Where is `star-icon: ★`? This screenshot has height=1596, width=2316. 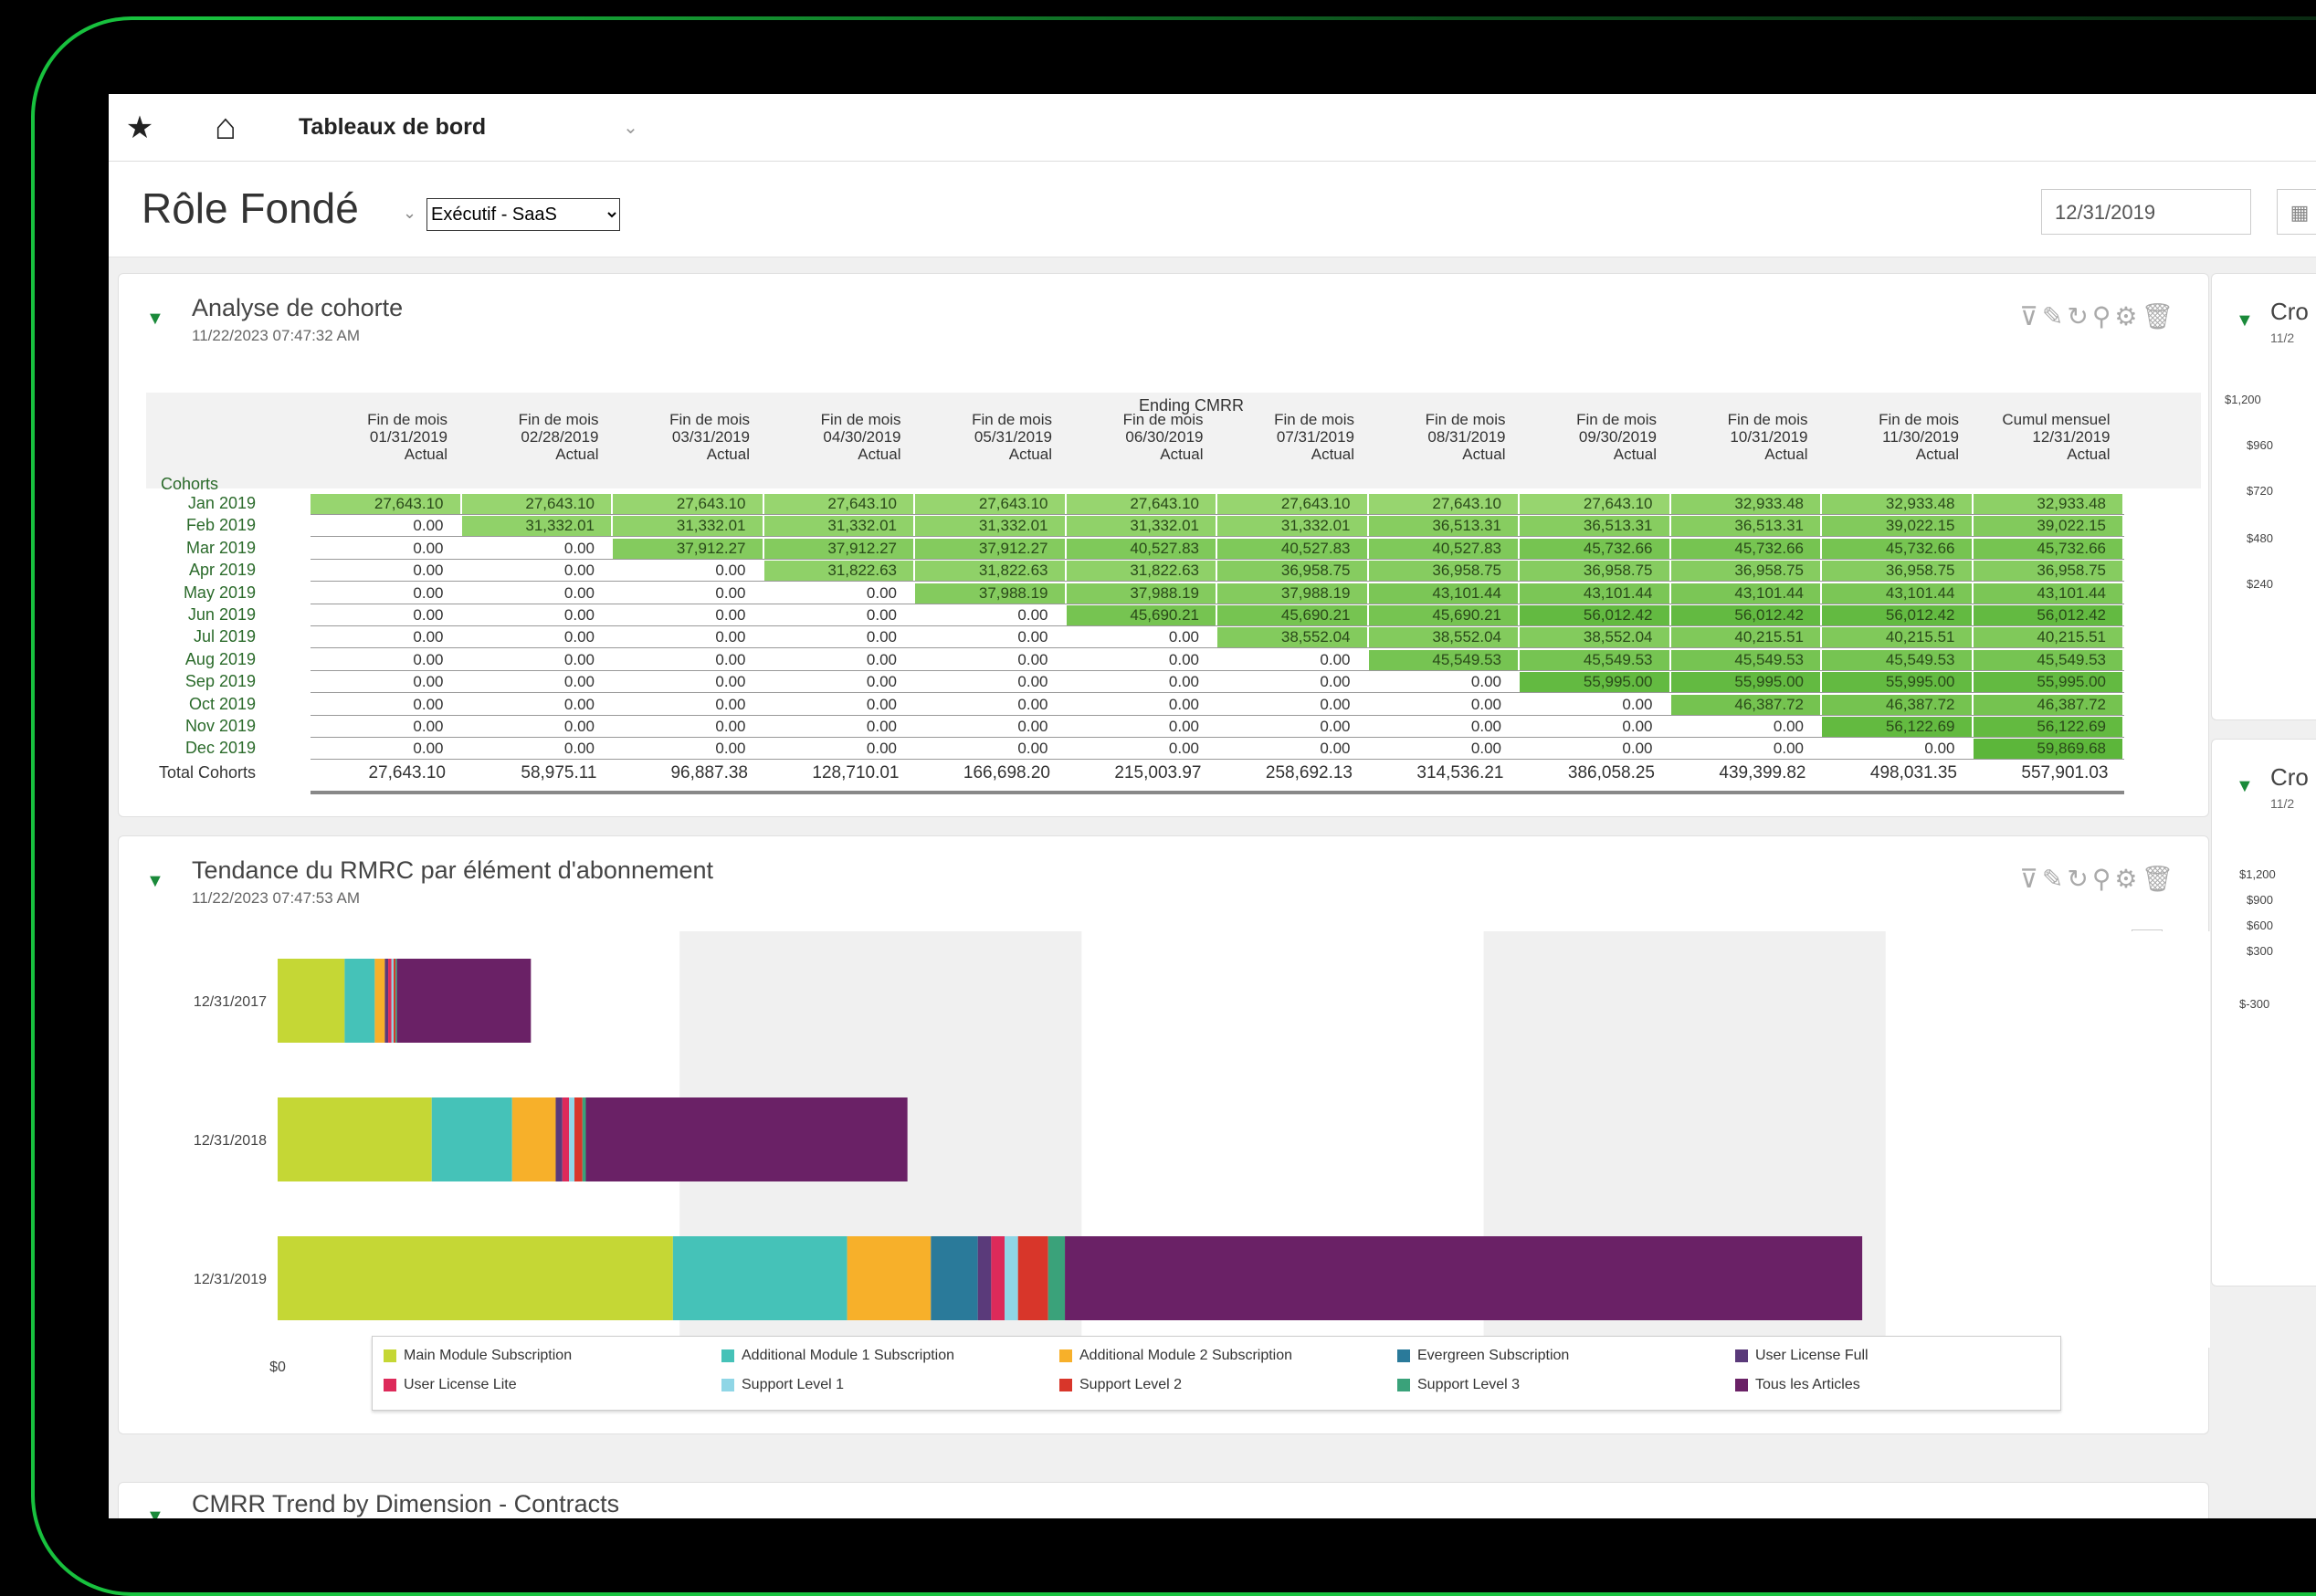
star-icon: ★ is located at coordinates (139, 128).